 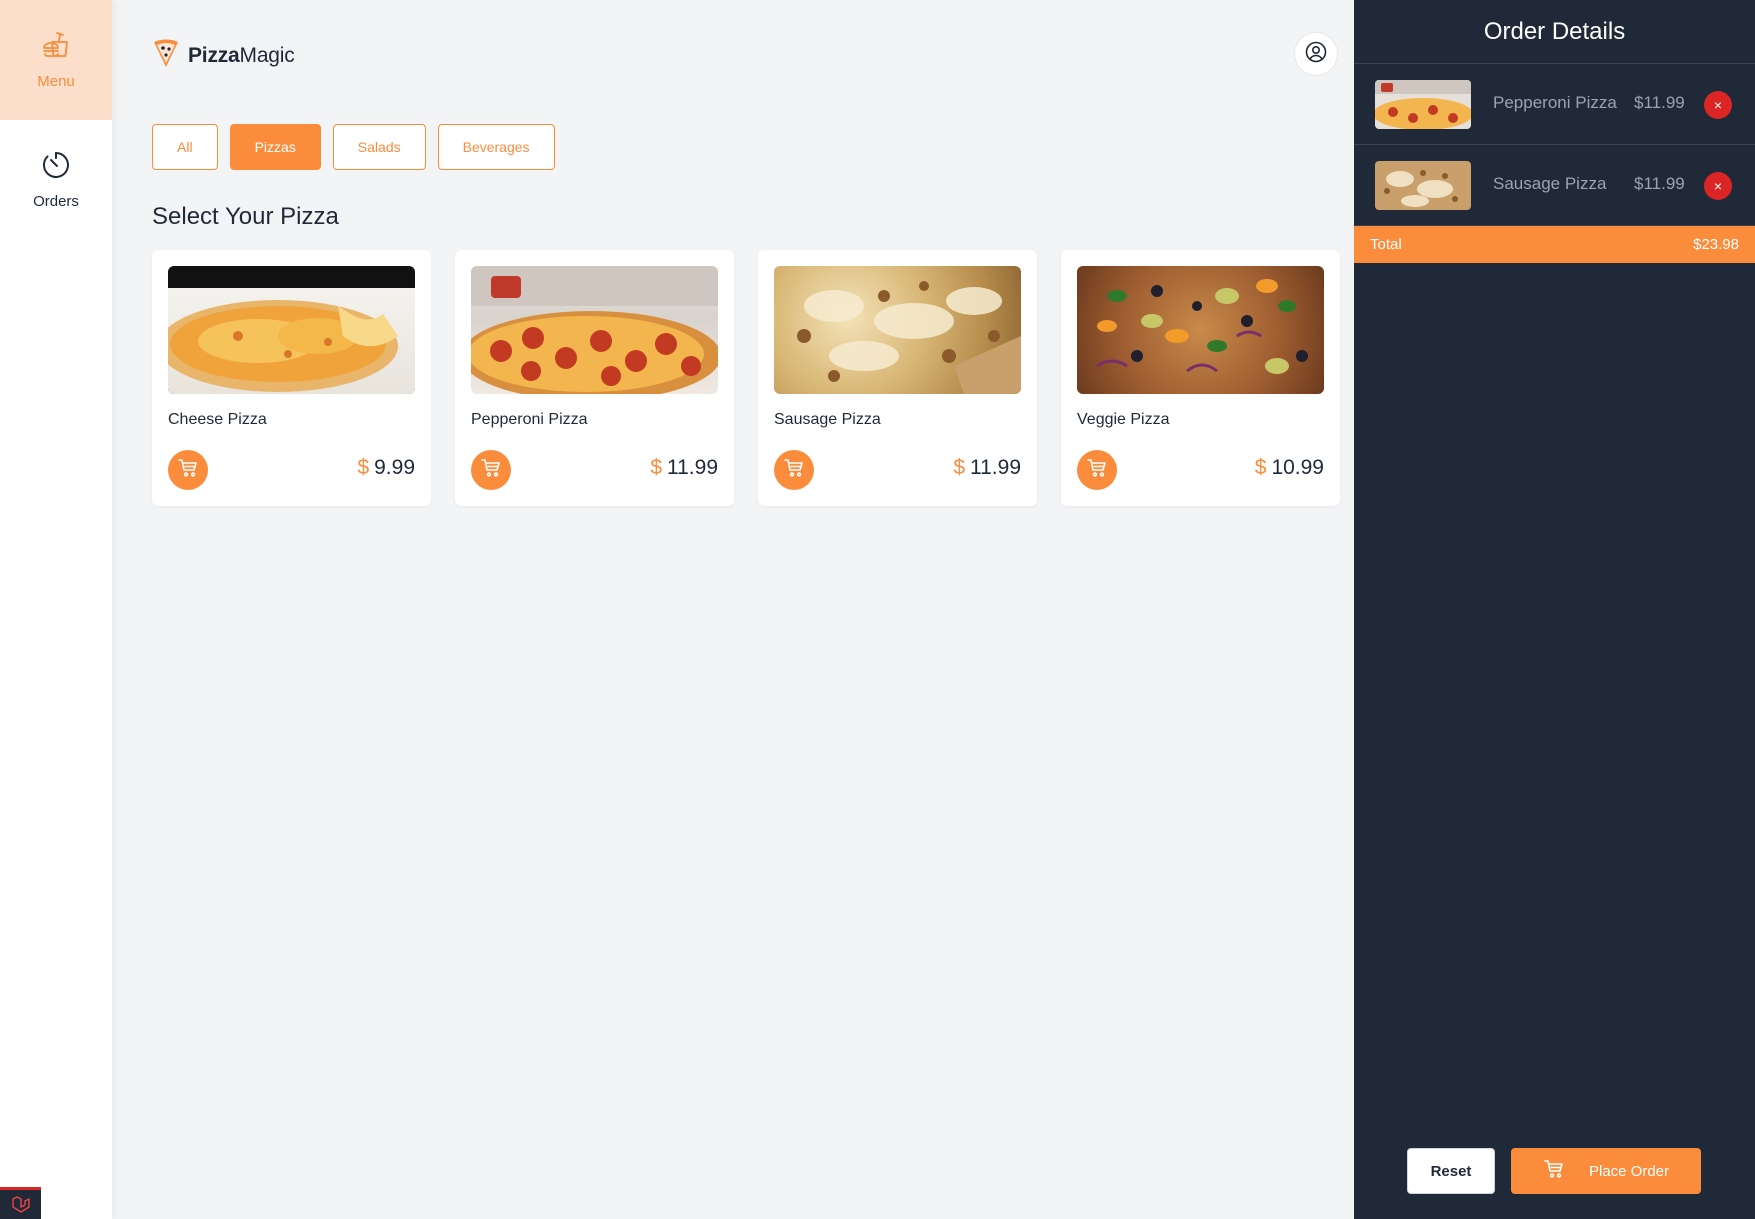 I want to click on place-order-button: Place Order, so click(x=1606, y=1171).